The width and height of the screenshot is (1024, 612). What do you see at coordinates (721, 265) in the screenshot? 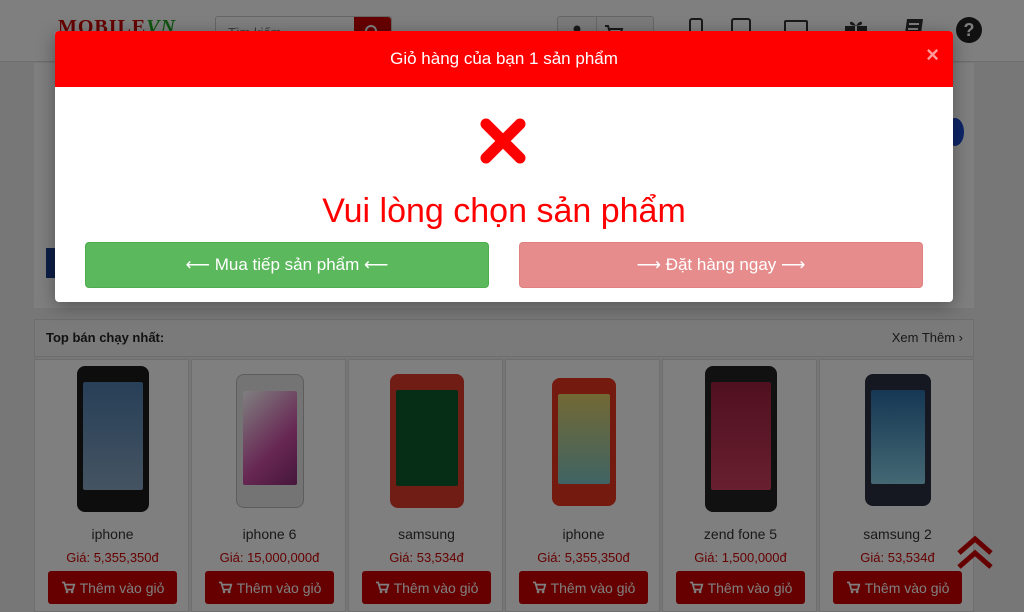
I see `order-now-button: ⟶ Đặt hàng ngay ⟶` at bounding box center [721, 265].